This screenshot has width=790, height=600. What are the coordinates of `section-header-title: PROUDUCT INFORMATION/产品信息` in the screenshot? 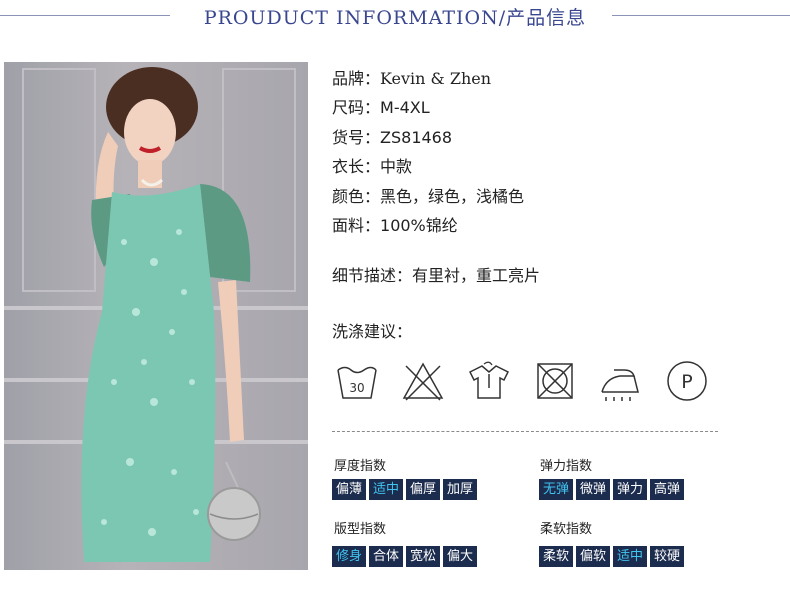 It's located at (395, 18).